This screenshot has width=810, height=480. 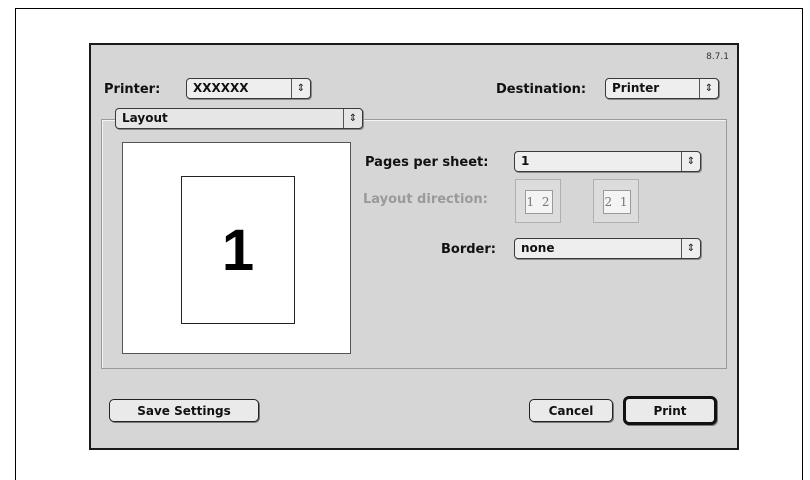 I want to click on destination-popup: Printer ⇕, so click(x=662, y=88).